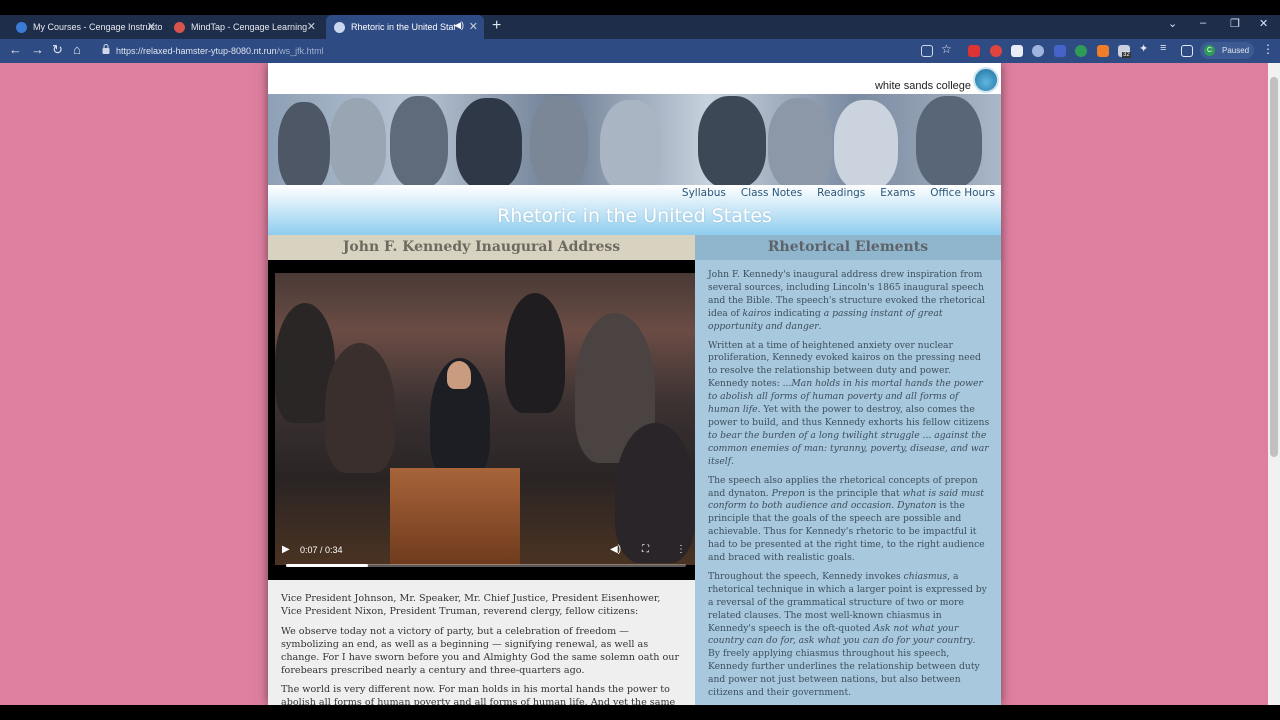 Image resolution: width=1280 pixels, height=720 pixels. Describe the element at coordinates (1081, 51) in the screenshot. I see `checkmark-extension-icon` at that location.